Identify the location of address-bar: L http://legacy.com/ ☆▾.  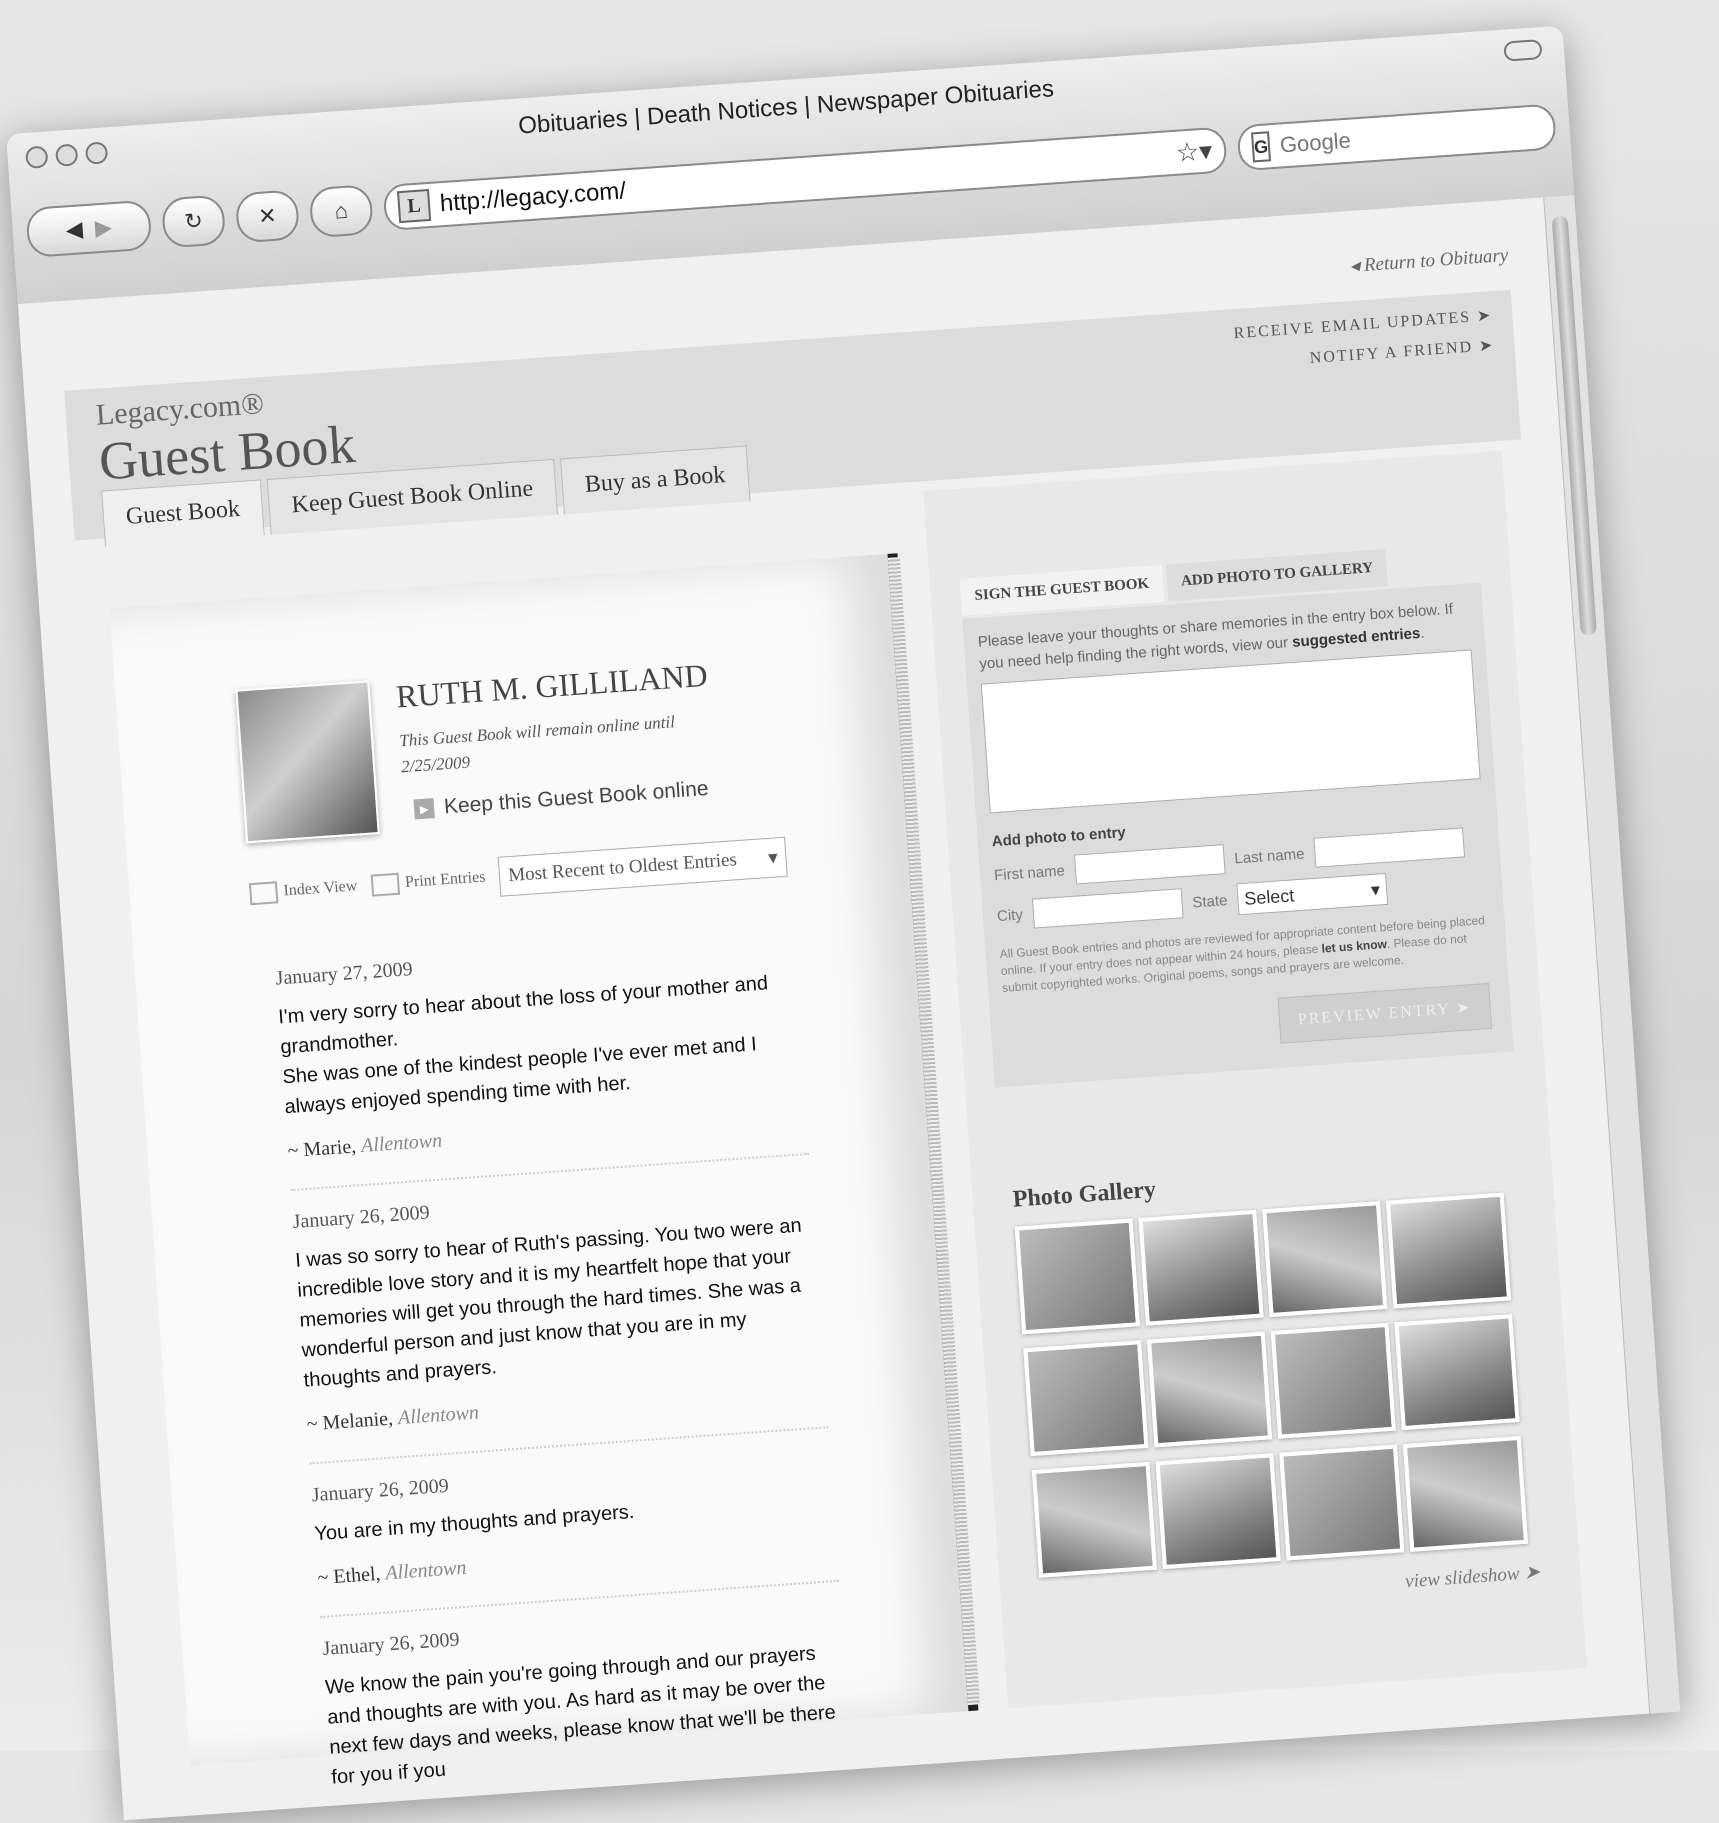
(805, 179).